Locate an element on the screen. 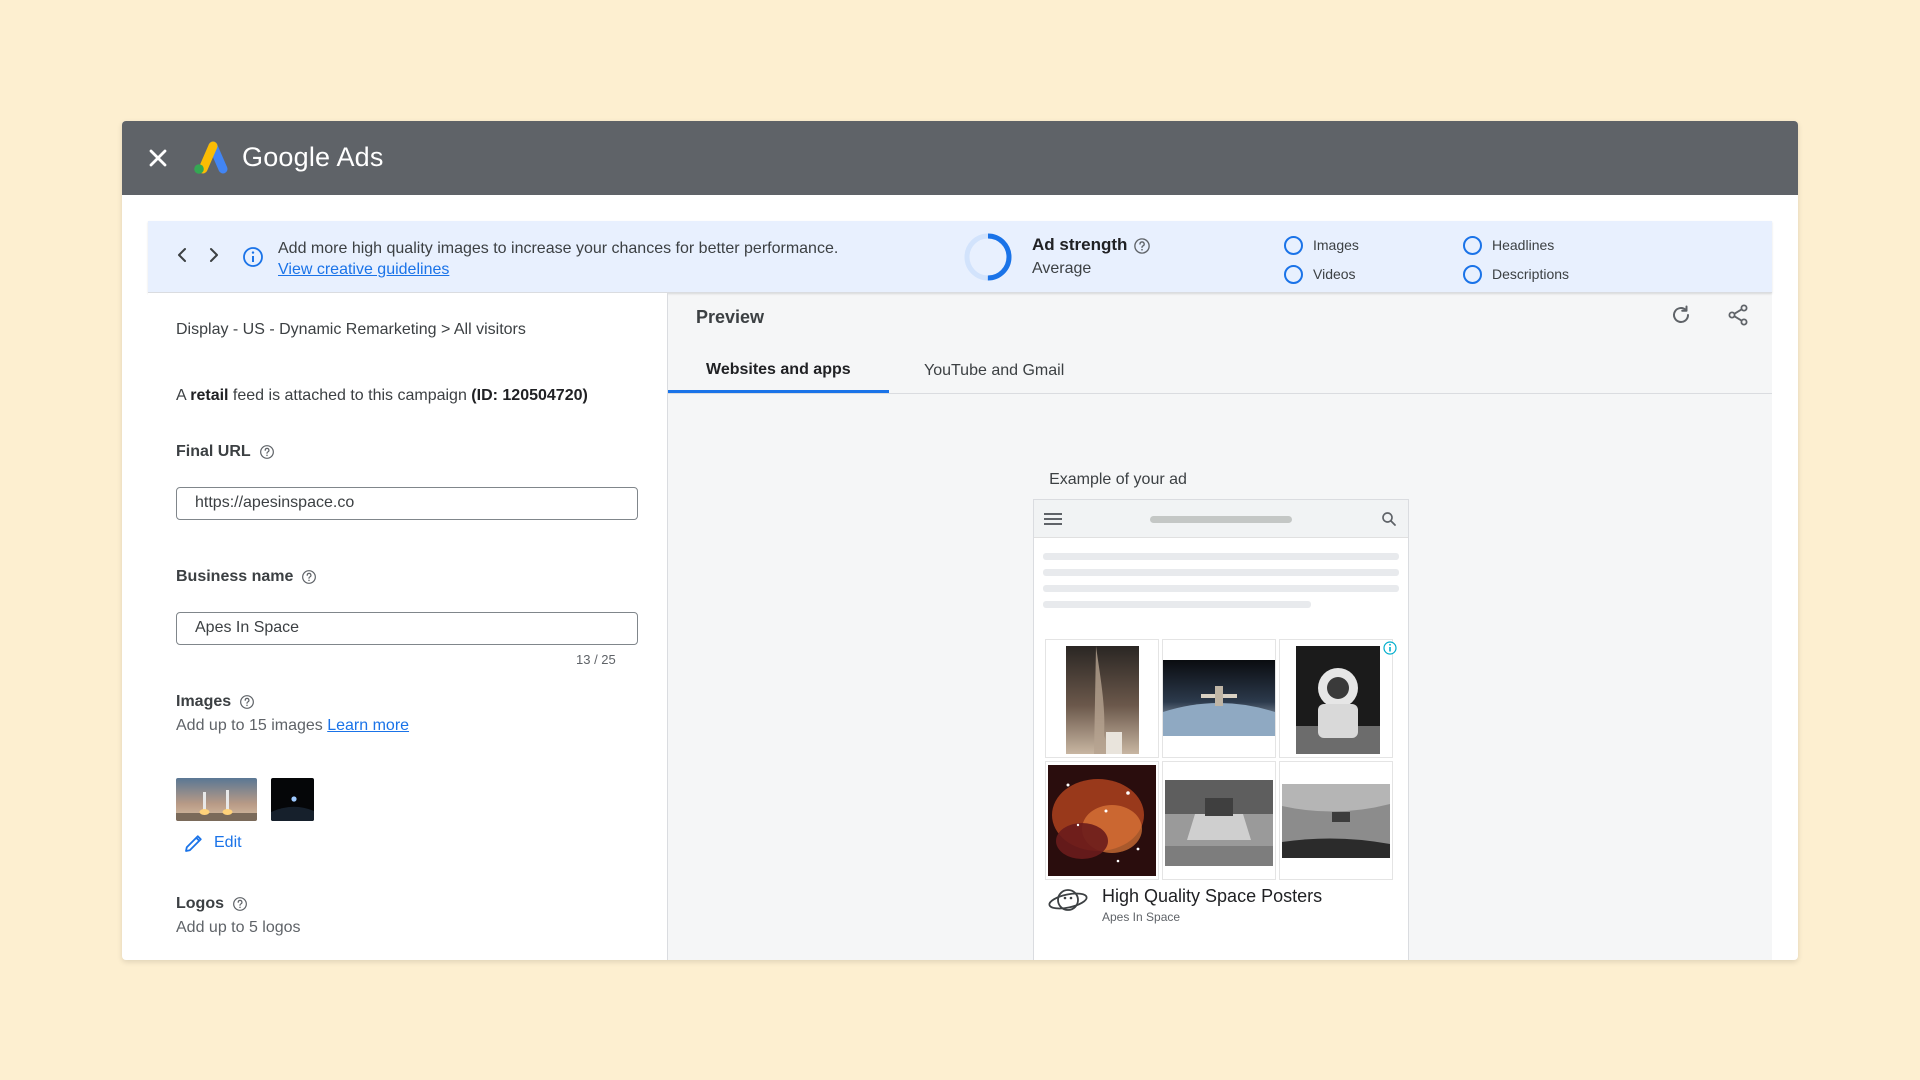 The image size is (1920, 1080). menu-icon is located at coordinates (1053, 519).